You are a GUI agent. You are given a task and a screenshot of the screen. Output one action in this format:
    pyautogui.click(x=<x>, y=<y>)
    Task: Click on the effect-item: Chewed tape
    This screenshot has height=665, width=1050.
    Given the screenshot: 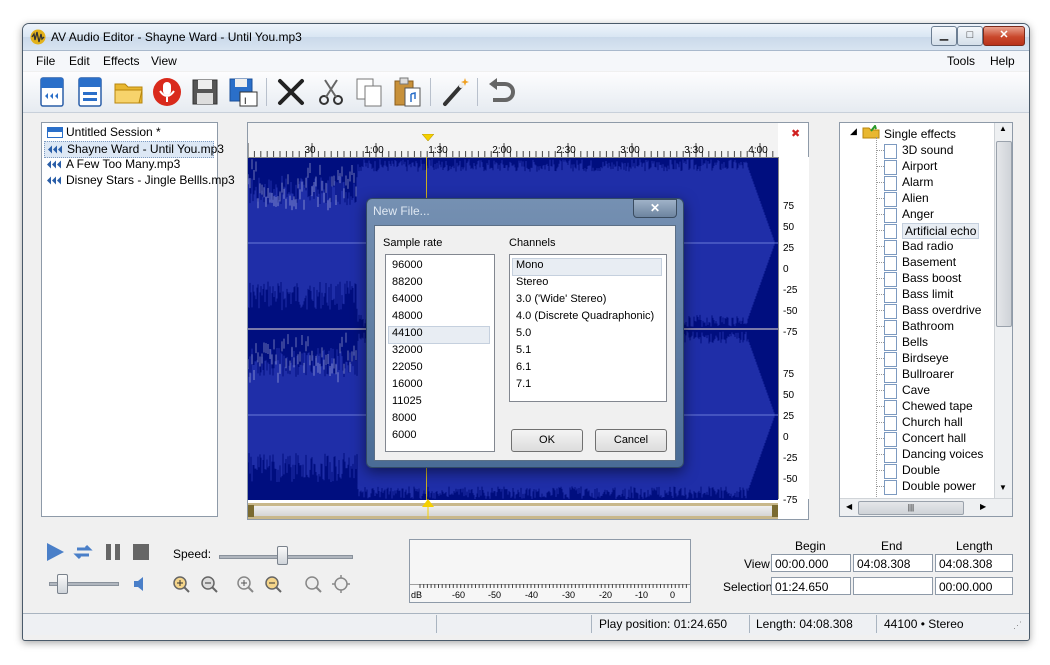 What is the action you would take?
    pyautogui.click(x=937, y=406)
    